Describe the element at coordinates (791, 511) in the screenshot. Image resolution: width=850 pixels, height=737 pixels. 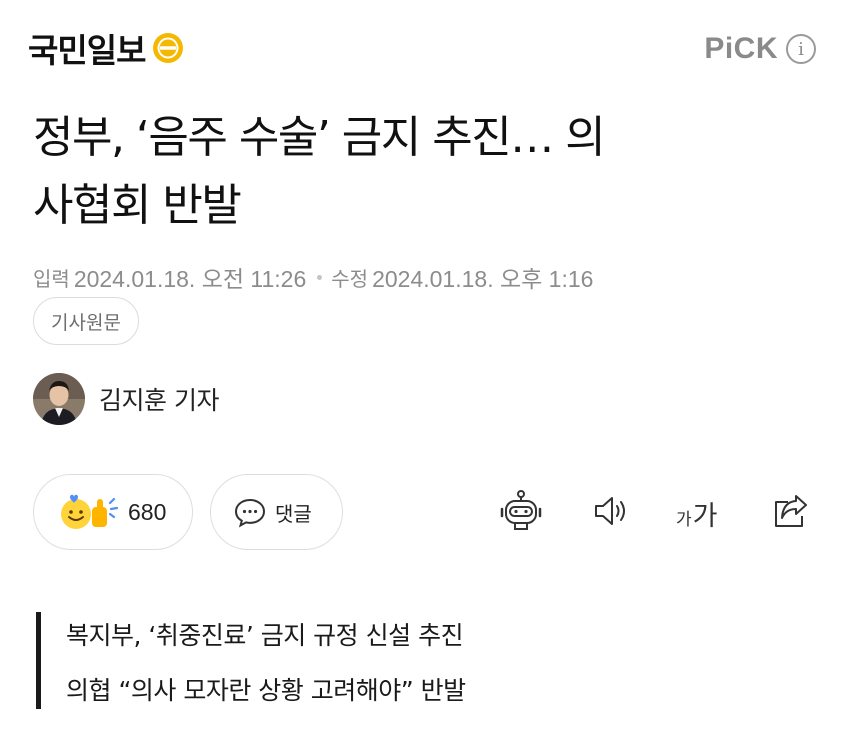
I see `share-icon` at that location.